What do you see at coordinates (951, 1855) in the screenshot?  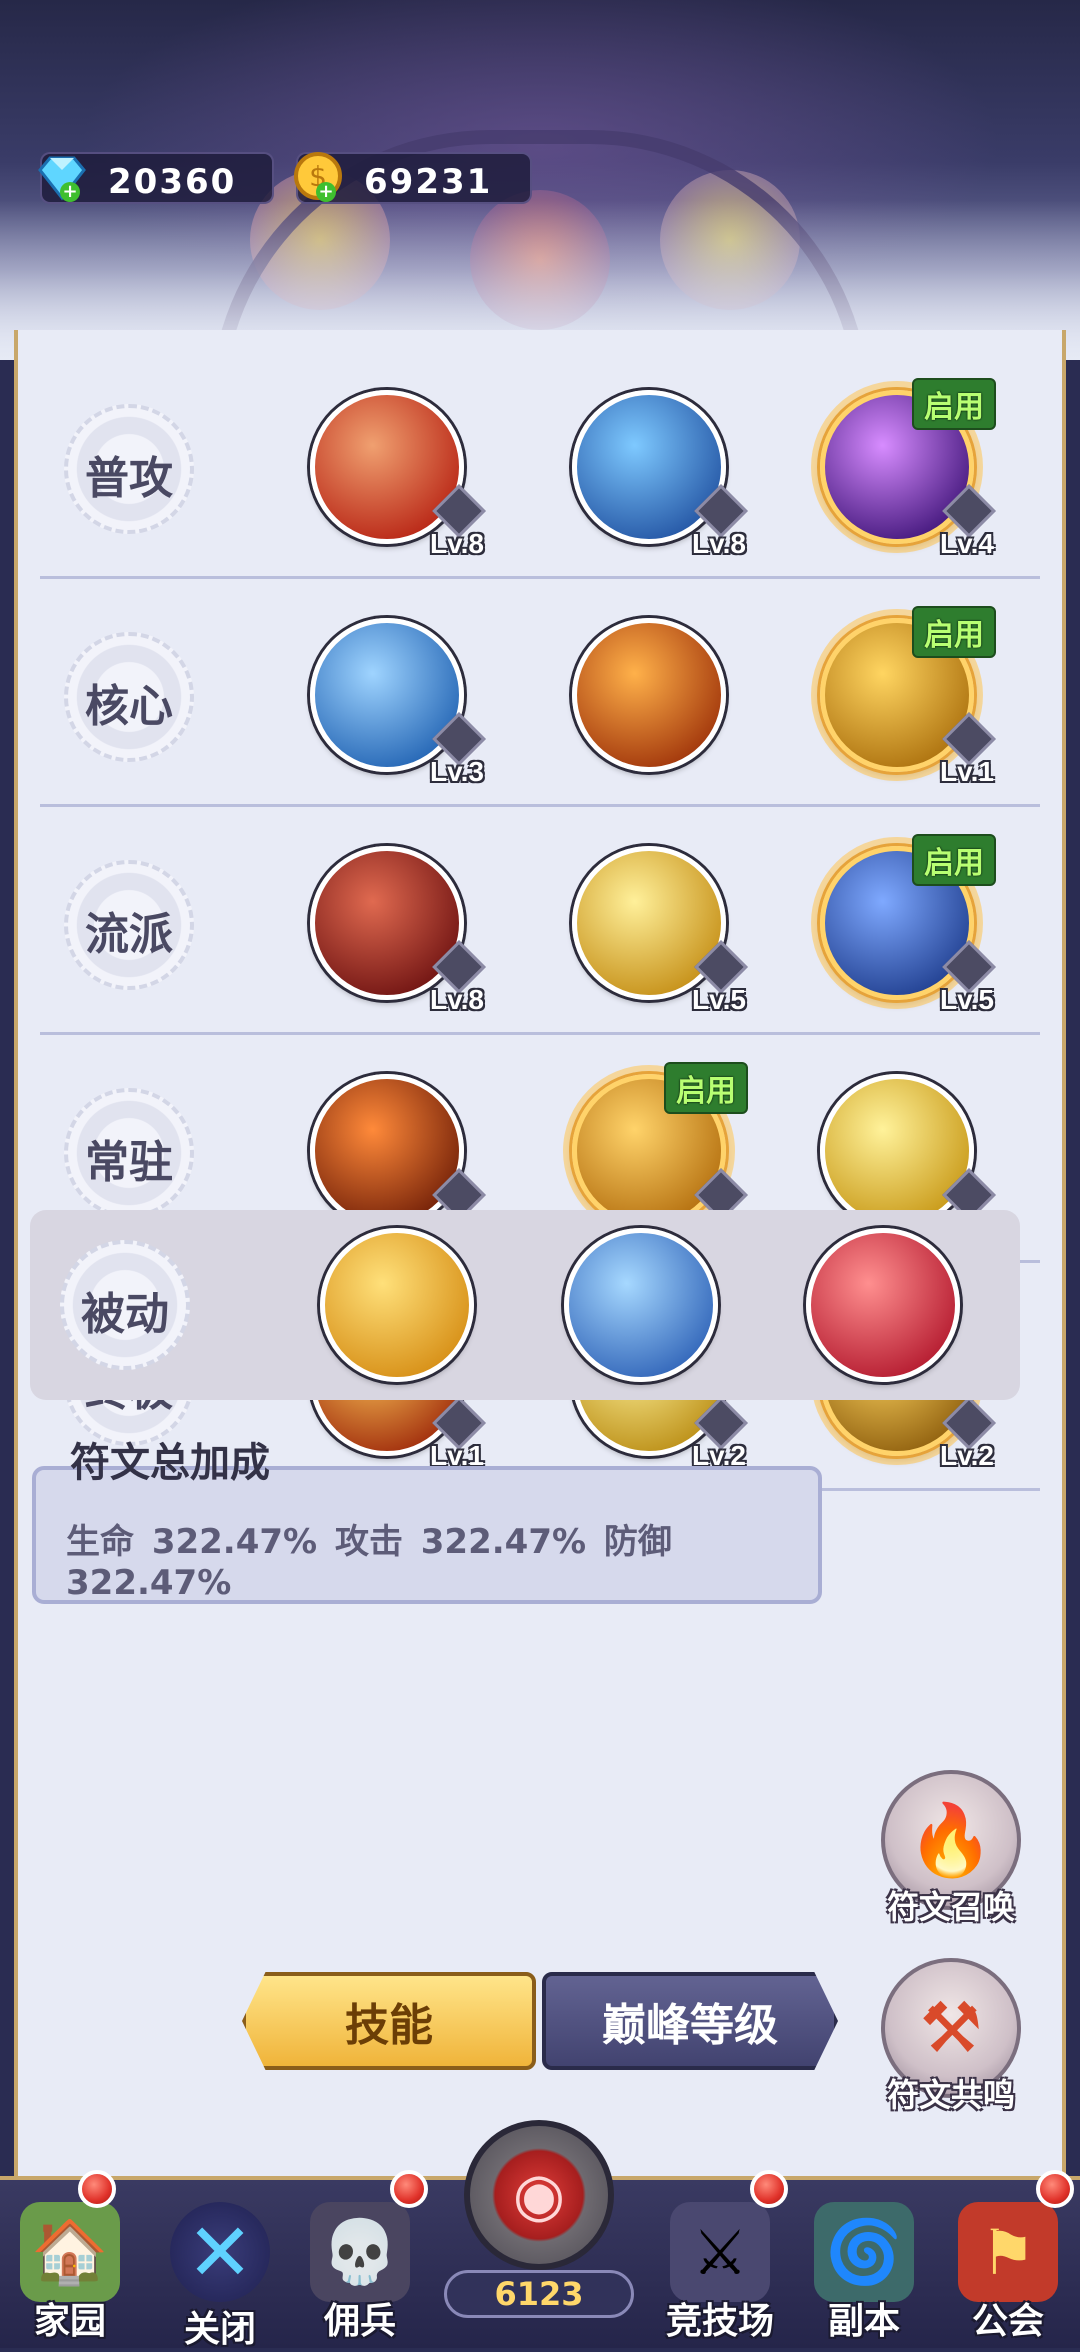 I see `rune-summon-button: 🔥 符文召唤` at bounding box center [951, 1855].